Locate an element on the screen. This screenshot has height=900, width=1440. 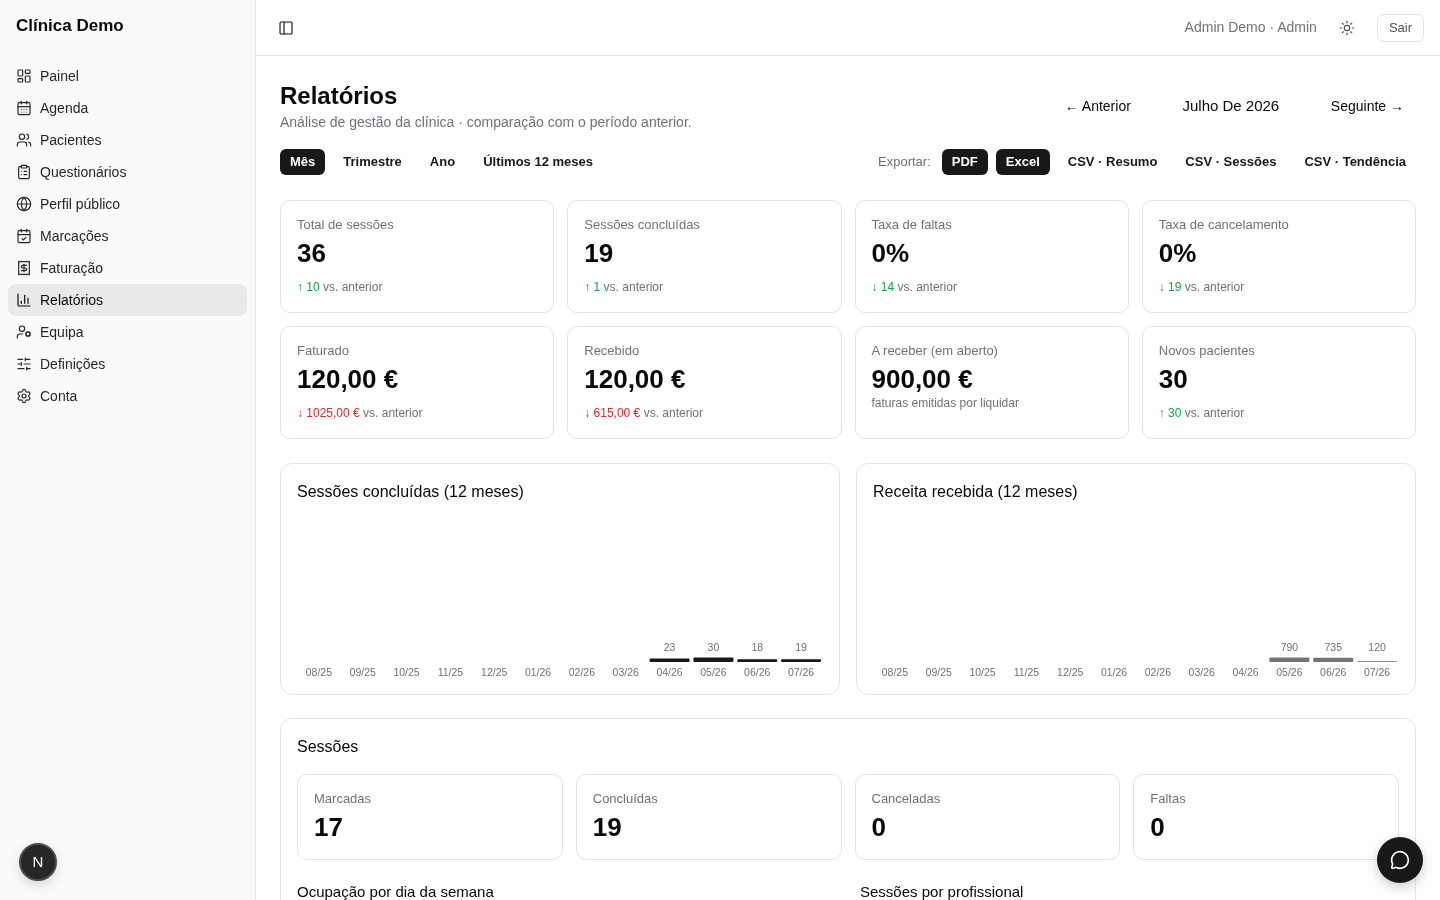
export-label: Exportar: is located at coordinates (904, 162).